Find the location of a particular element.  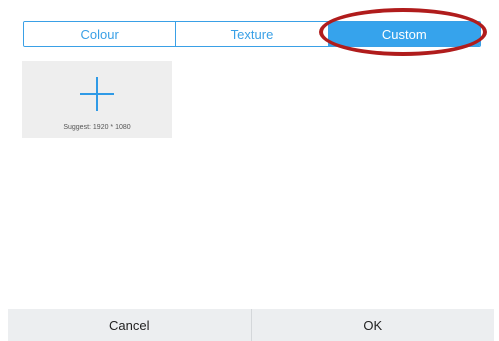

plus-icon is located at coordinates (97, 94).